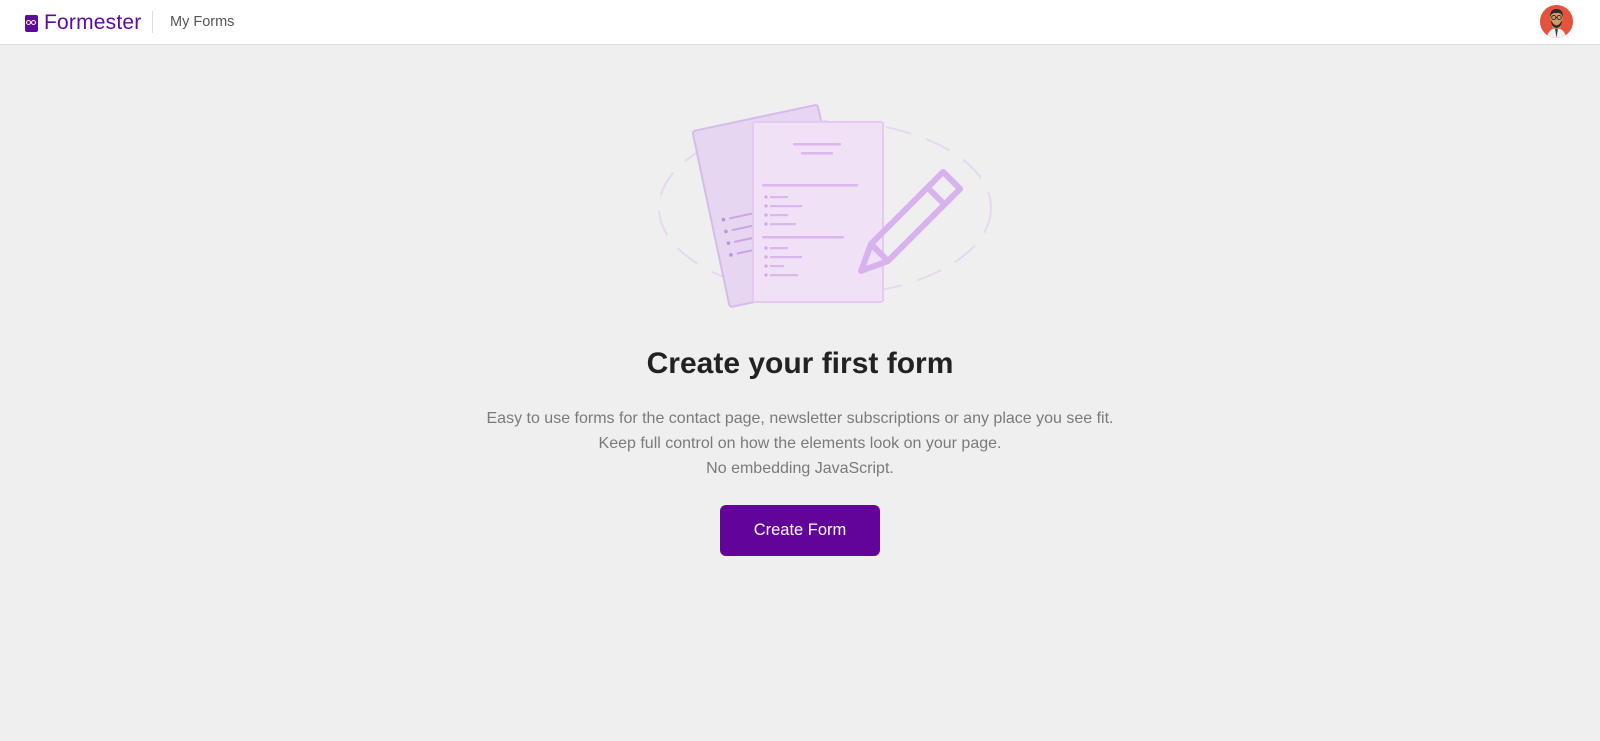 The image size is (1600, 741). I want to click on brand-logo: Formester, so click(83, 23).